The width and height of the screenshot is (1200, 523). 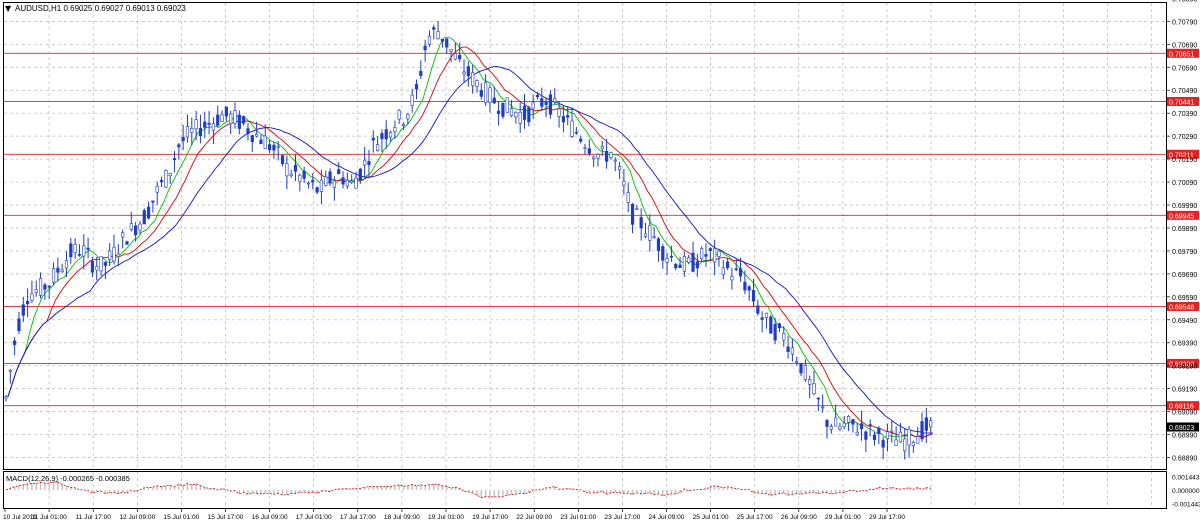 I want to click on time-tick-label: 12 Jul 09:00, so click(x=137, y=517).